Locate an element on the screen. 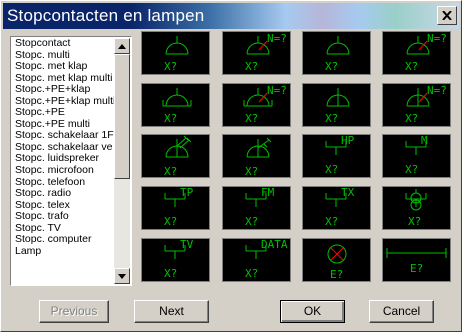 The width and height of the screenshot is (462, 332). scroll-thumb is located at coordinates (122, 116).